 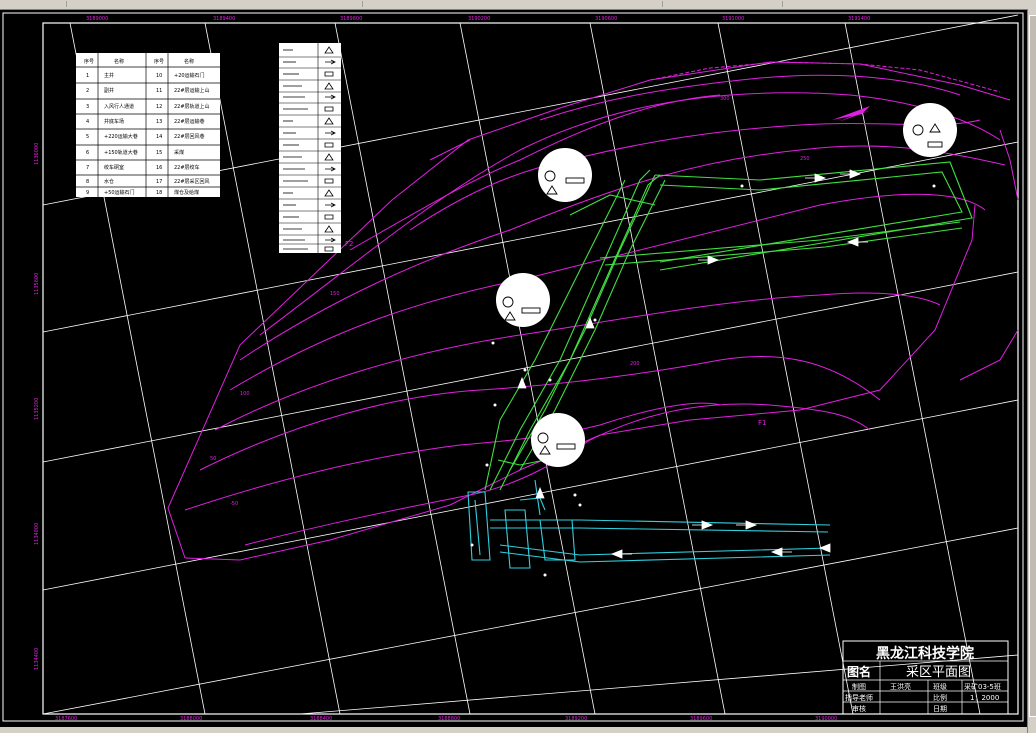 I want to click on table-cell: 22#层运输上山, so click(x=192, y=90).